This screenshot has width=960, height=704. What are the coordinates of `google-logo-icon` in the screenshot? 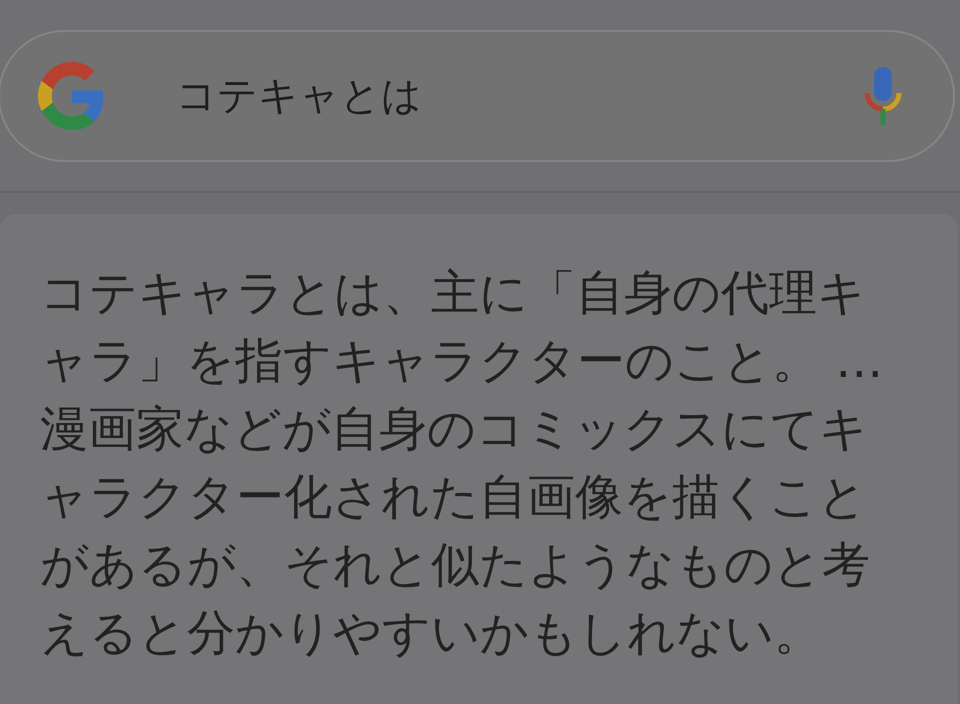 It's located at (72, 96).